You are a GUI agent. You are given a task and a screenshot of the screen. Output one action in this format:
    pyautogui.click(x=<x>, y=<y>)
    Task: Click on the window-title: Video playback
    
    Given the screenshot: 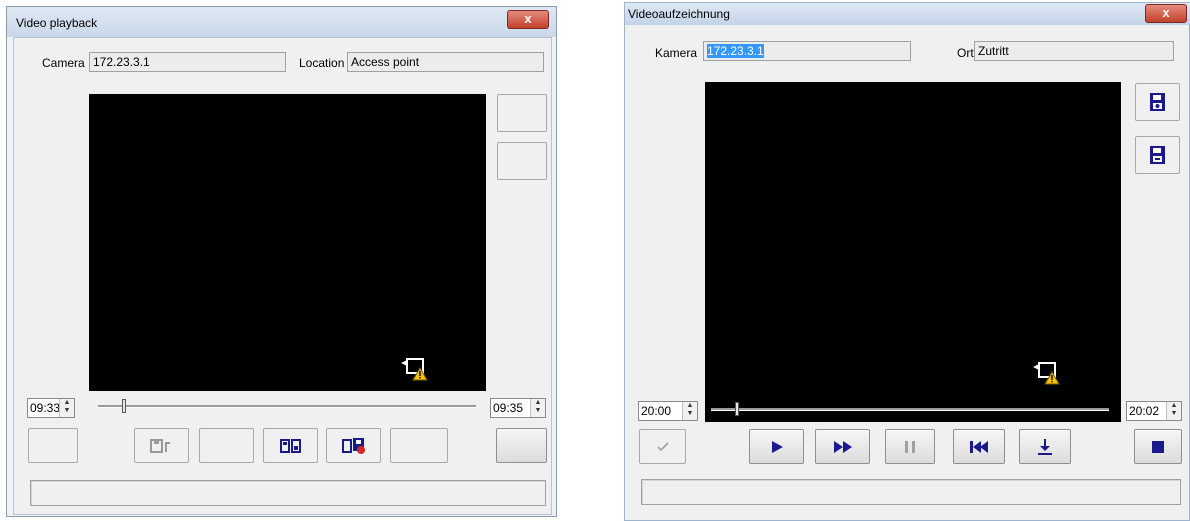 What is the action you would take?
    pyautogui.click(x=57, y=23)
    